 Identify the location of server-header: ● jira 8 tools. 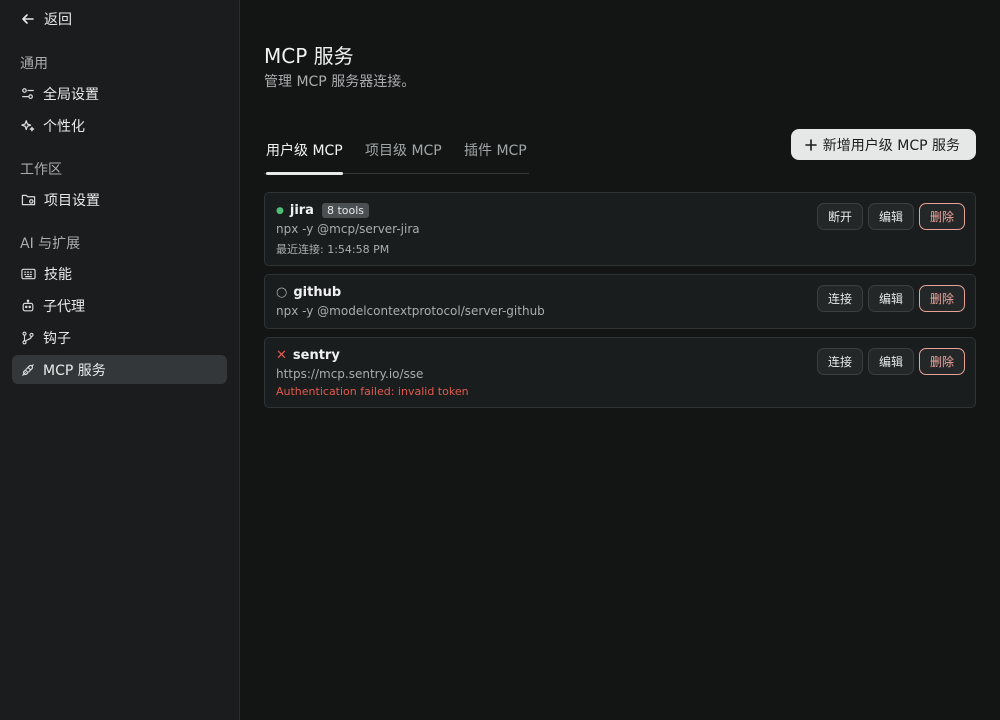
(323, 210).